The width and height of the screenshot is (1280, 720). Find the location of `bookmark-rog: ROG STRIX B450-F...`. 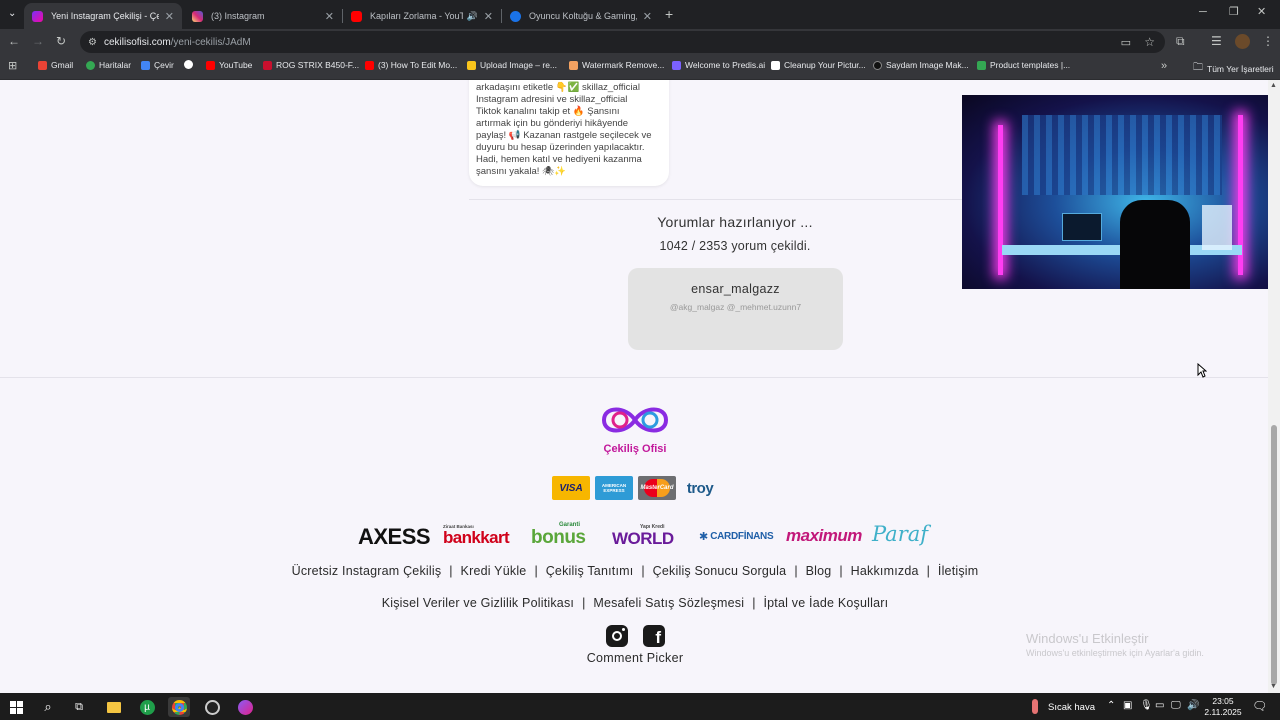

bookmark-rog: ROG STRIX B450-F... is located at coordinates (311, 65).